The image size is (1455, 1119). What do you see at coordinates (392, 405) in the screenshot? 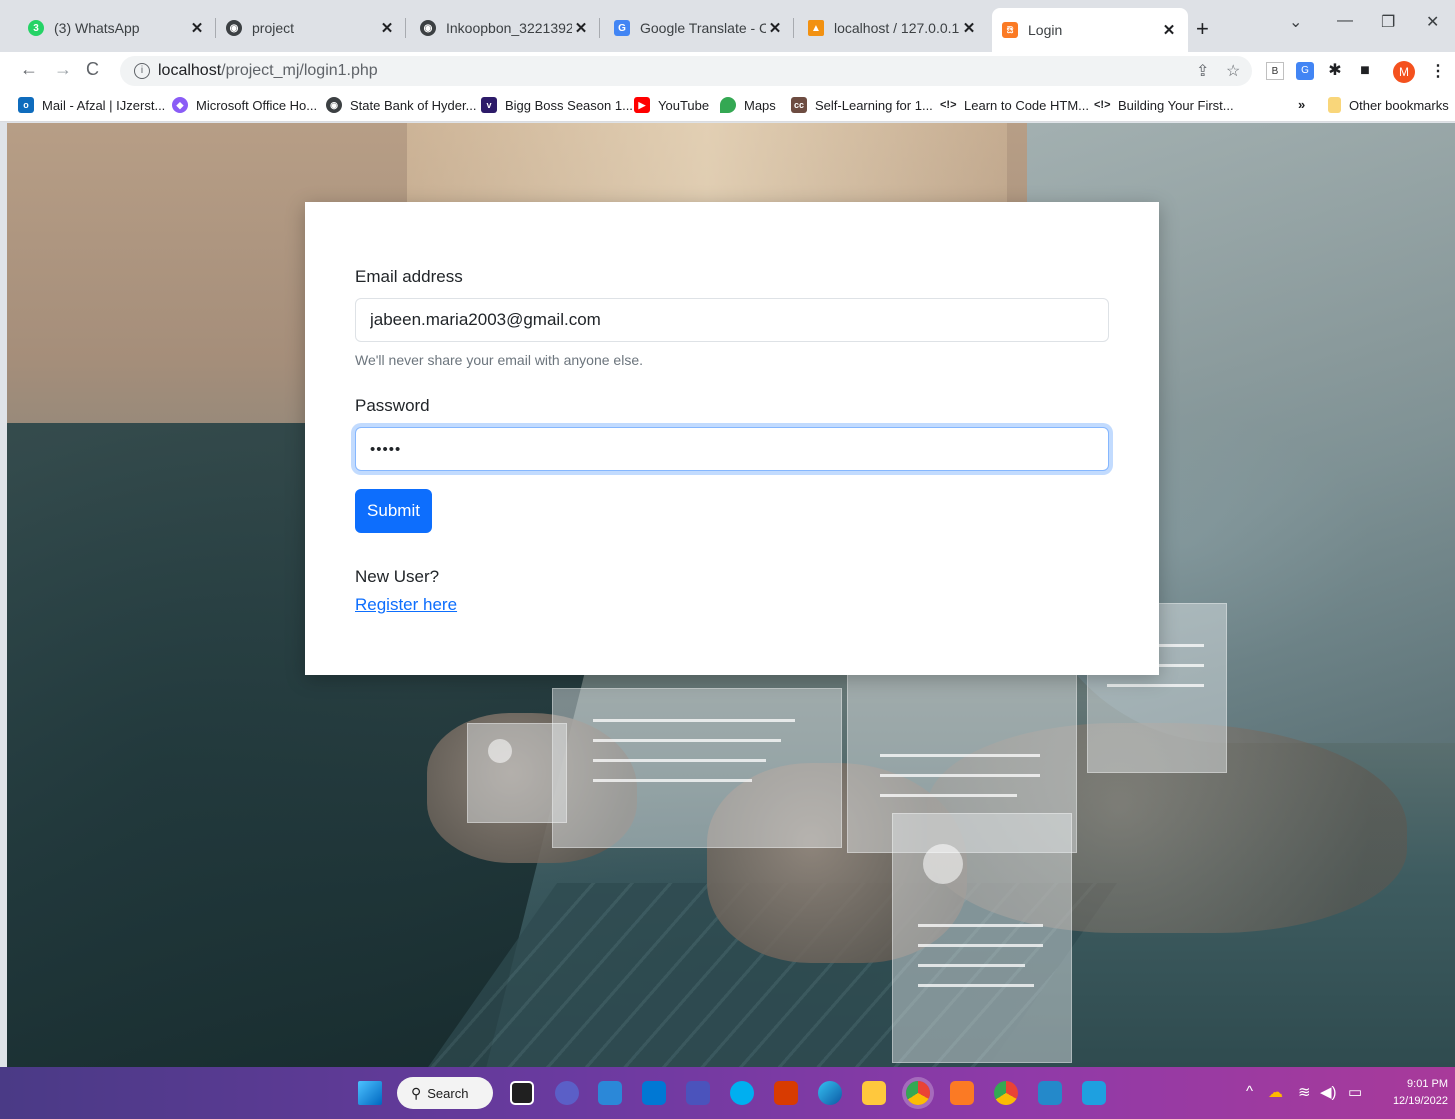
I see `password-label: Password` at bounding box center [392, 405].